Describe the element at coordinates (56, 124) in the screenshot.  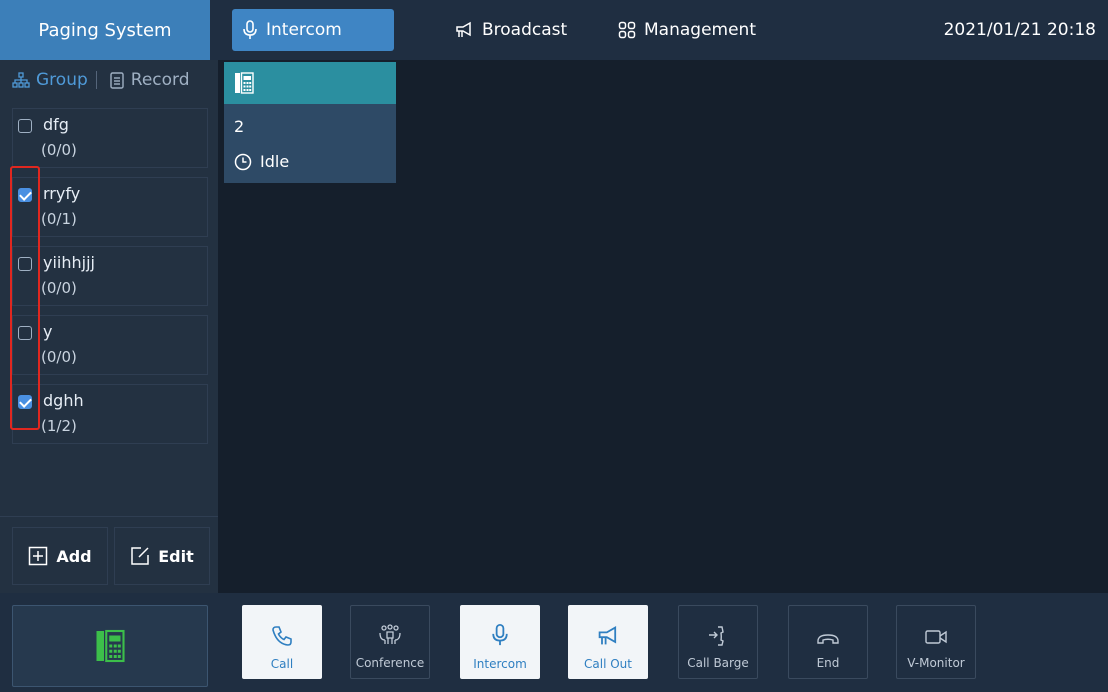
I see `group-name: dfg` at that location.